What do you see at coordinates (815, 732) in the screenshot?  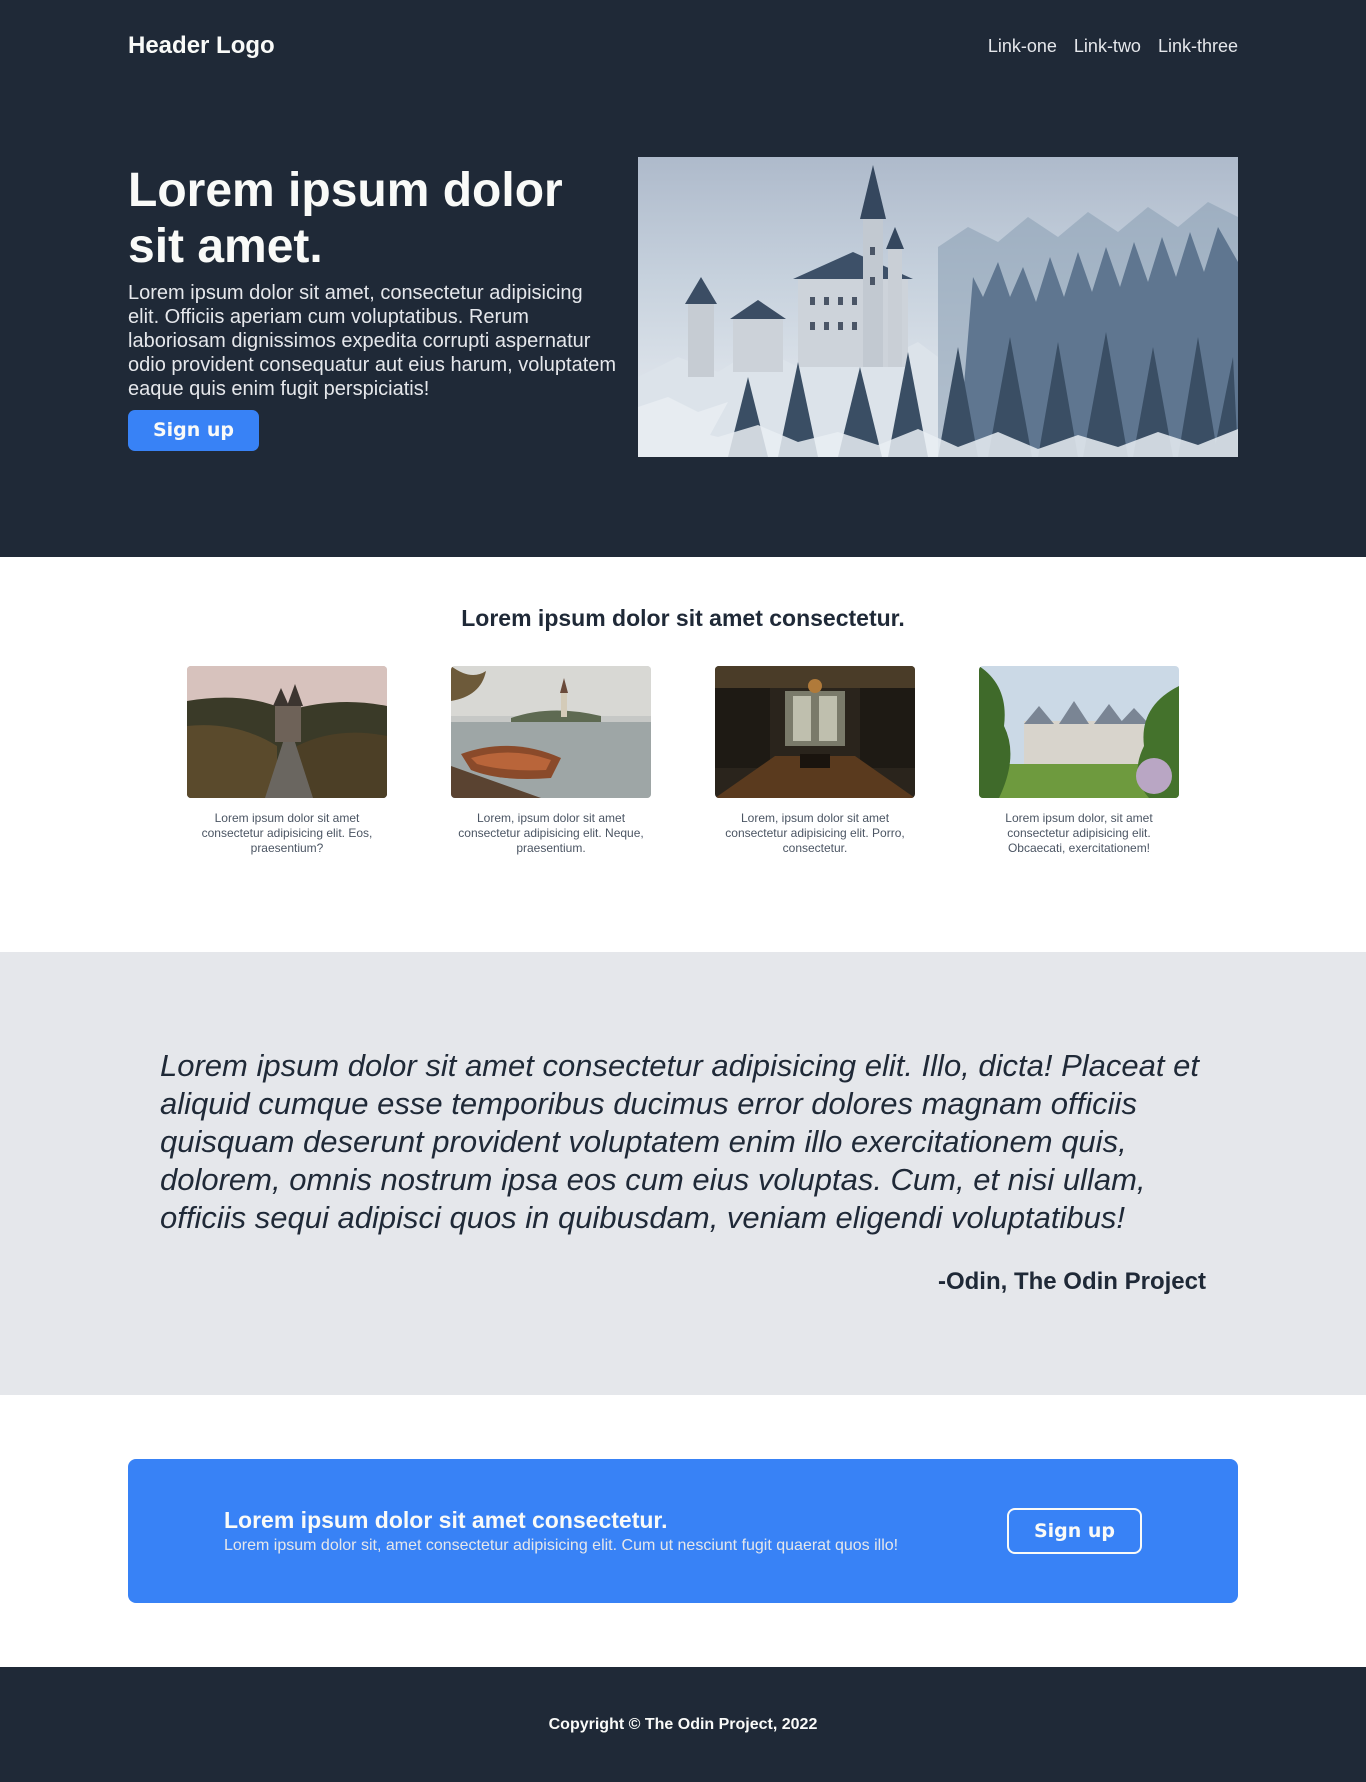 I see `interior-hall-image` at bounding box center [815, 732].